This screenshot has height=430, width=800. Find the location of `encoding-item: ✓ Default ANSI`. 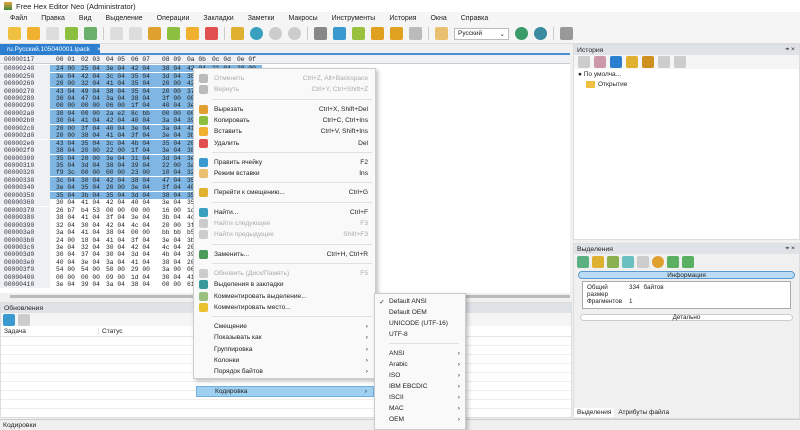

encoding-item: ✓ Default ANSI is located at coordinates (420, 301).